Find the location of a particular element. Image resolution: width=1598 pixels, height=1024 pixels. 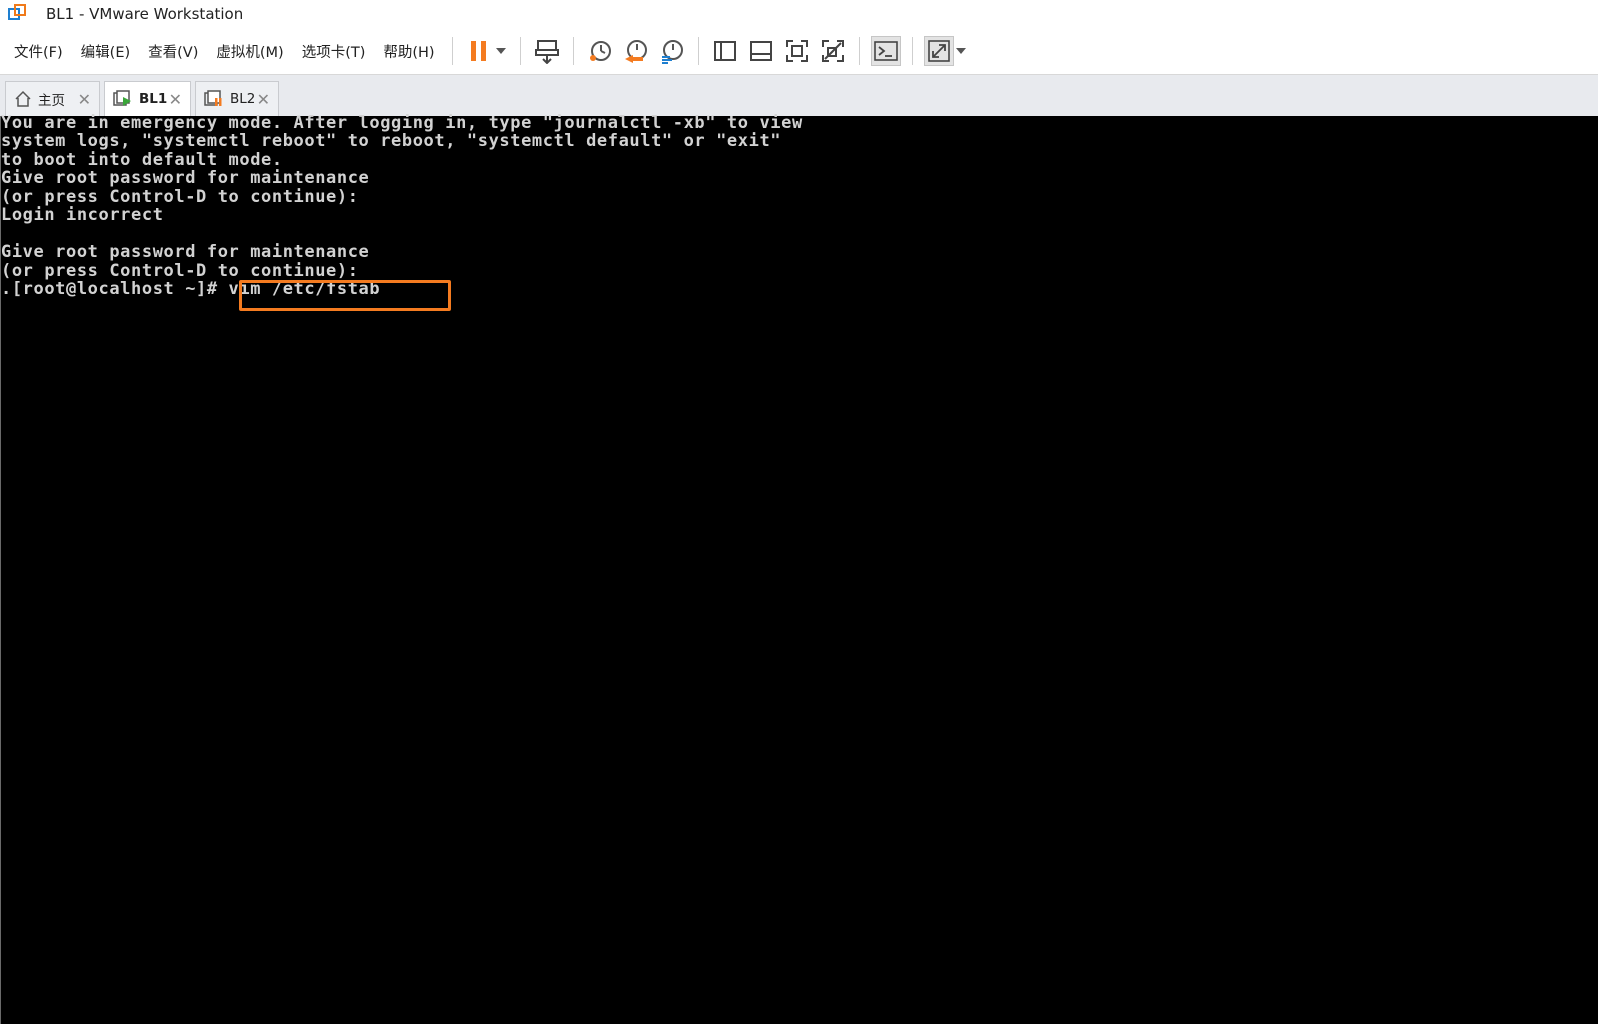

thumbnail-layout-icon is located at coordinates (760, 51).